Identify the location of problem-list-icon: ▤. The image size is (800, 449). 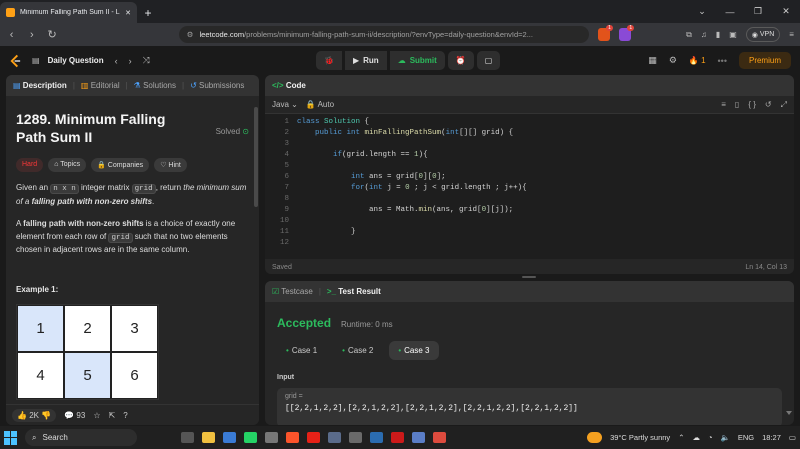
(36, 60).